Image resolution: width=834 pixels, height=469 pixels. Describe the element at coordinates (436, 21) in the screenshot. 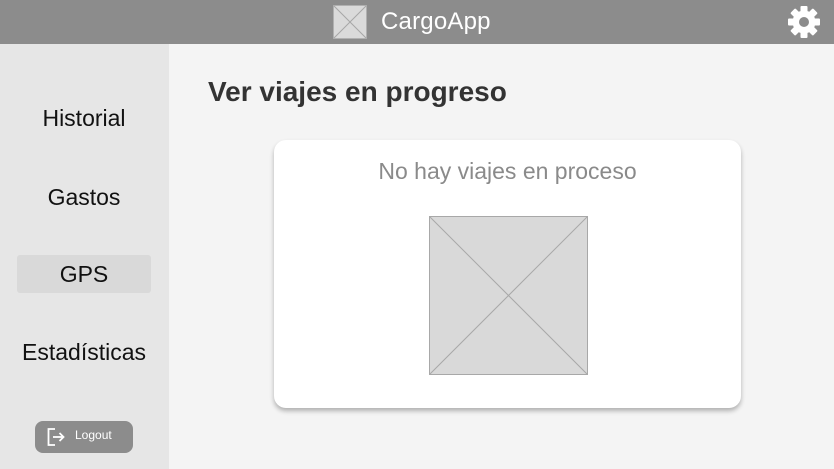

I see `app-name: CargoApp` at that location.